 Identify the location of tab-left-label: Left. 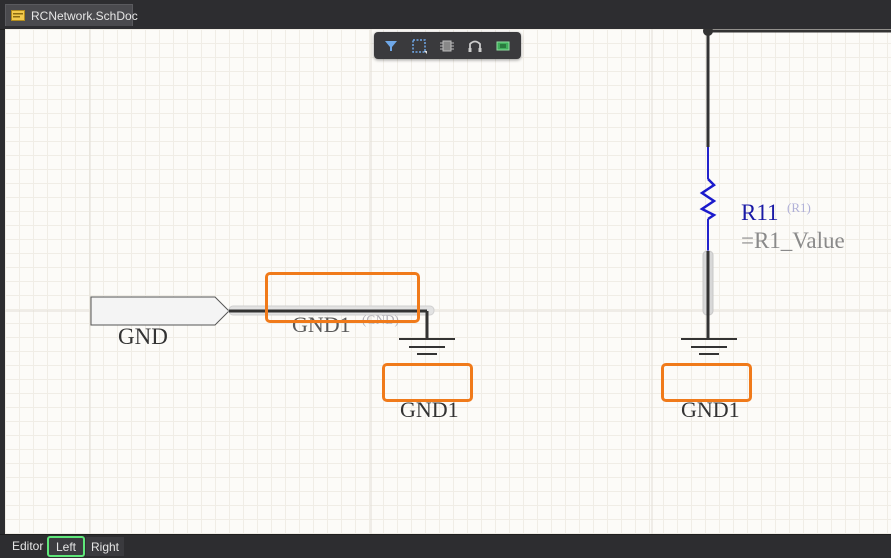
(65, 546).